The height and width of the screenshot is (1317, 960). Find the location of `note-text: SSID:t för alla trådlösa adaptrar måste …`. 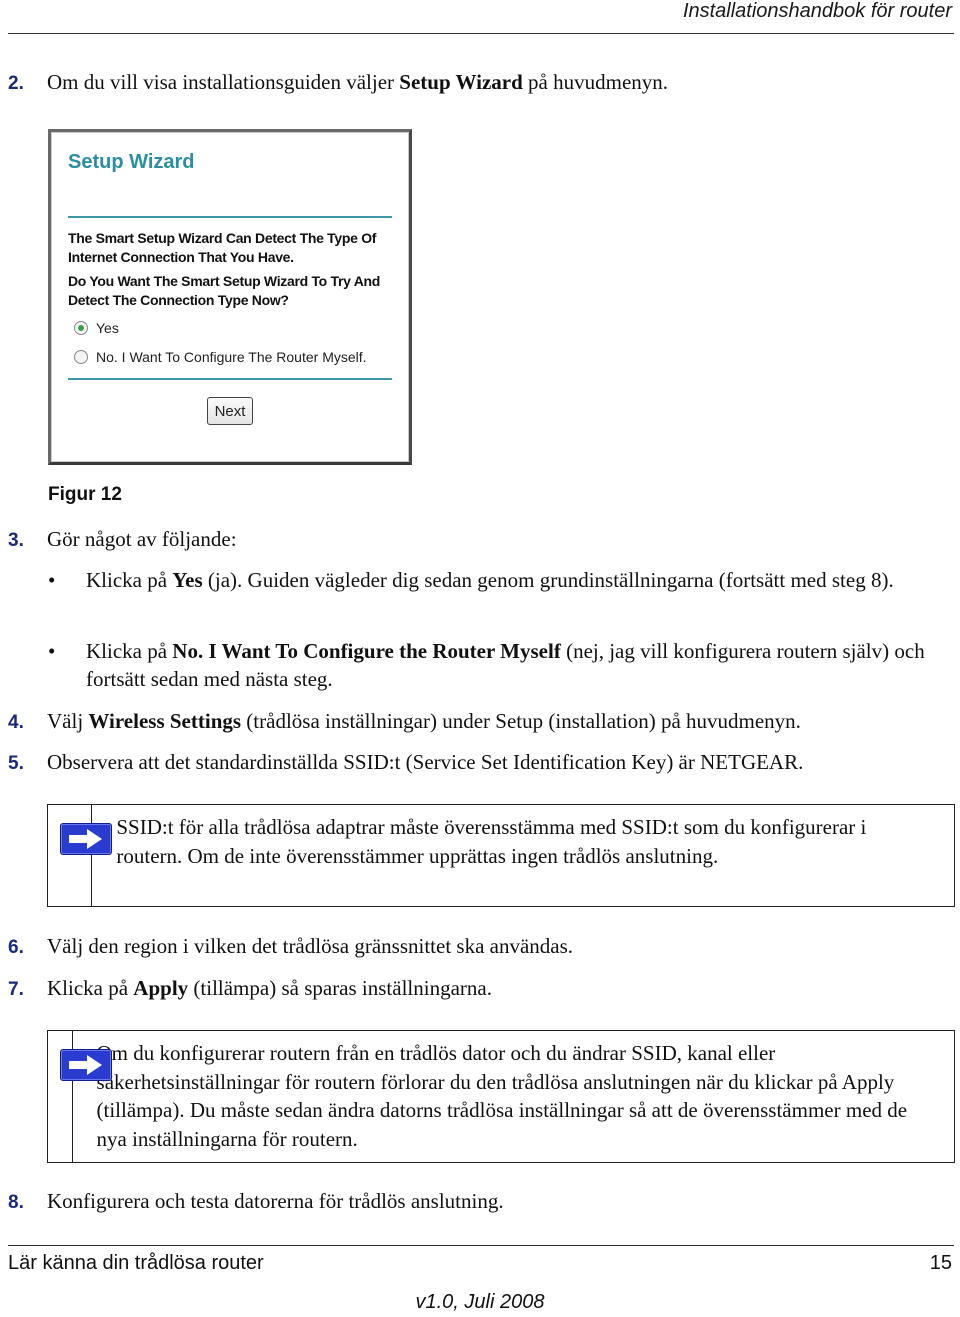

note-text: SSID:t för alla trådlösa adaptrar måste … is located at coordinates (491, 841).